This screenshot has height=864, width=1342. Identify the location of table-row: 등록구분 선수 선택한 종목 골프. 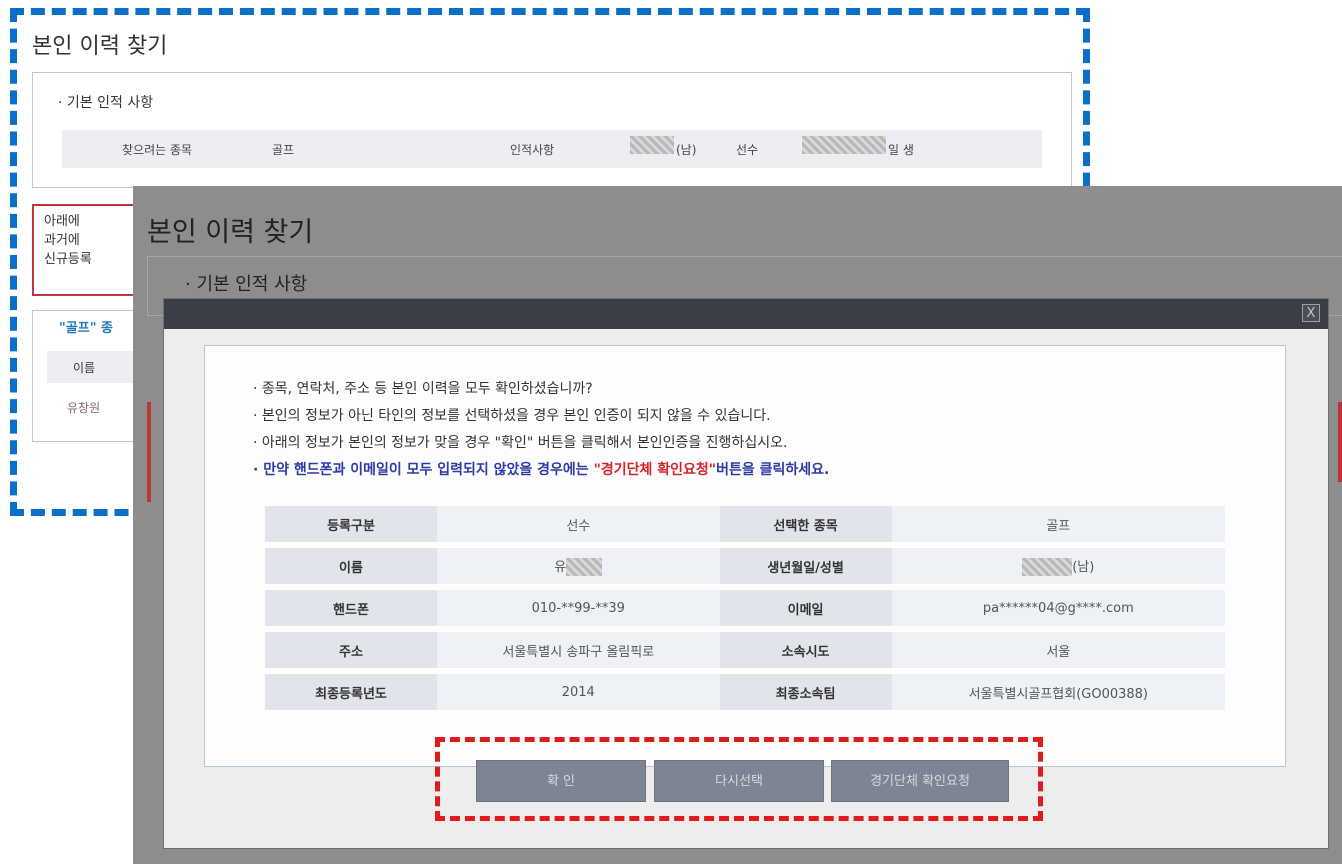
(745, 524).